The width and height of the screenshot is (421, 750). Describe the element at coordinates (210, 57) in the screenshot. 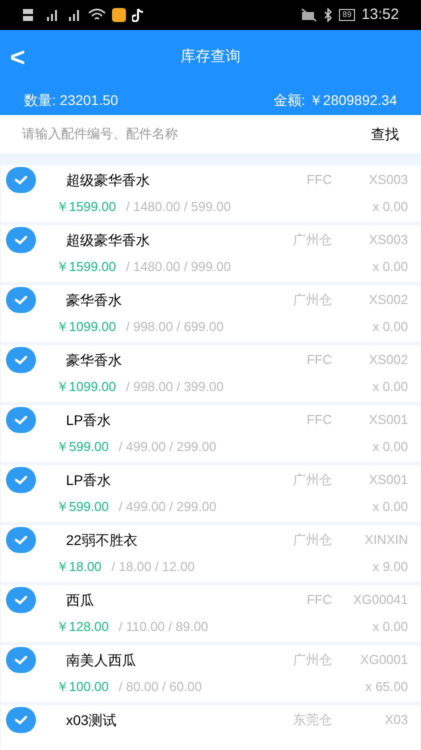

I see `page-title: 库存查询` at that location.